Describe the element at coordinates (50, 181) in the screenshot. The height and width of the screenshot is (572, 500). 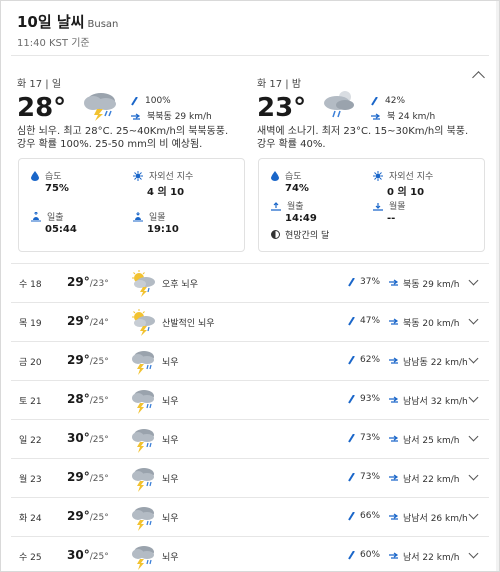
I see `day-humidity: 습도 75%` at that location.